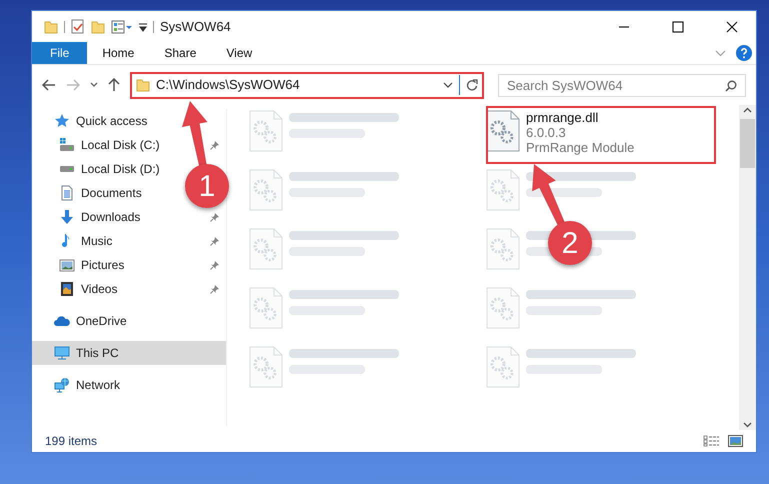 Image resolution: width=769 pixels, height=484 pixels. What do you see at coordinates (732, 26) in the screenshot?
I see `close-icon` at bounding box center [732, 26].